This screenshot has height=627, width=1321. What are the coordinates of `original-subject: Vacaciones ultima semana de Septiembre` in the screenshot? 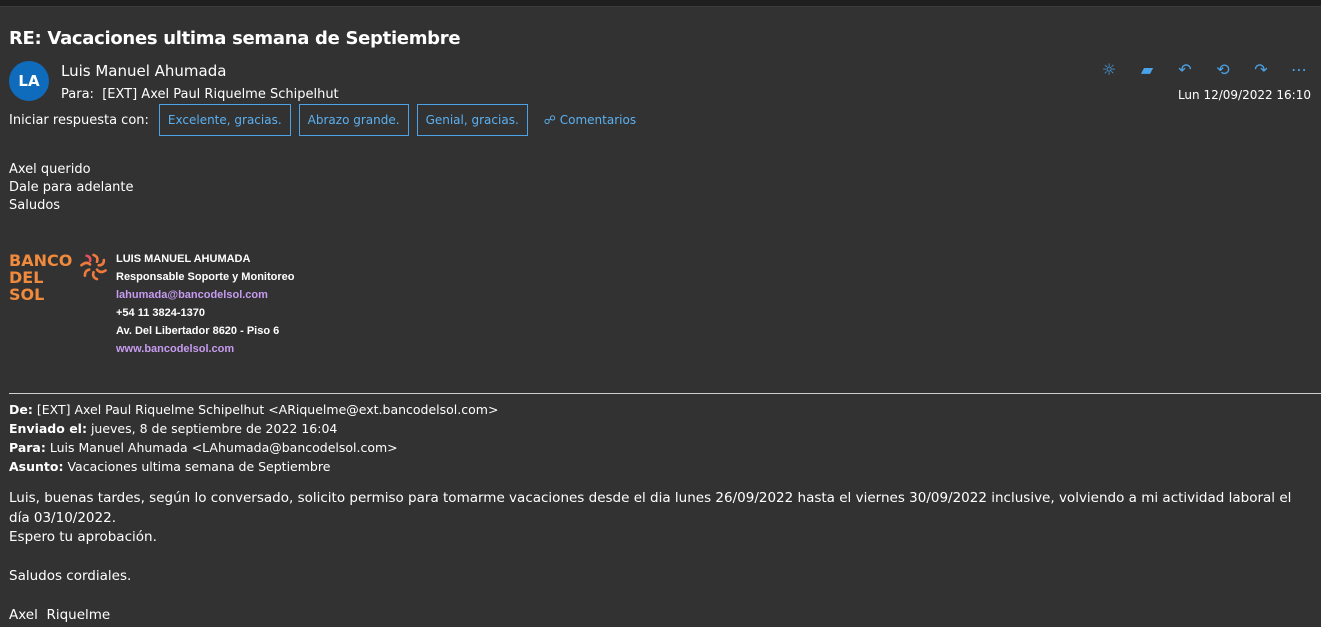 It's located at (199, 466).